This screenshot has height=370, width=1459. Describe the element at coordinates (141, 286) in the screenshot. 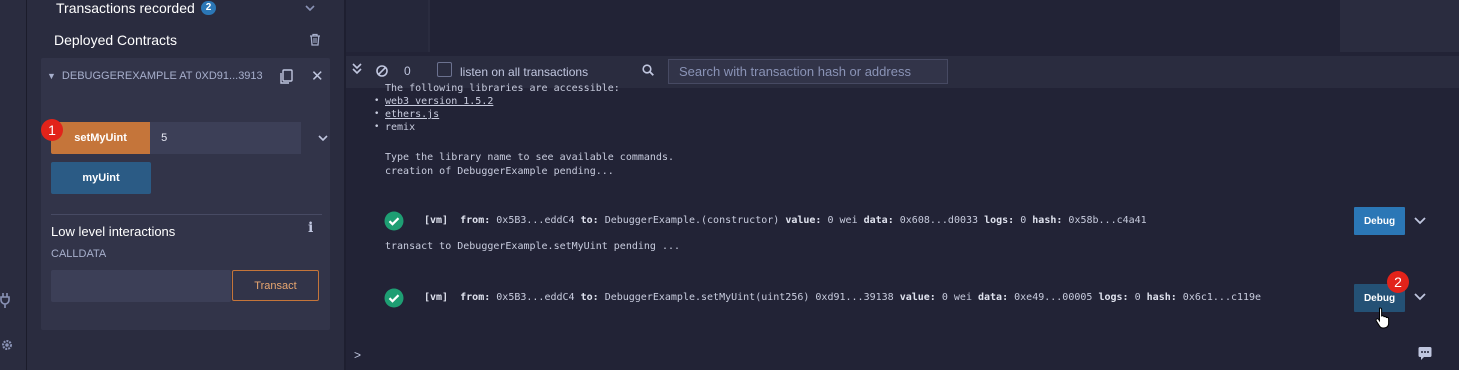

I see `calldata-input` at that location.